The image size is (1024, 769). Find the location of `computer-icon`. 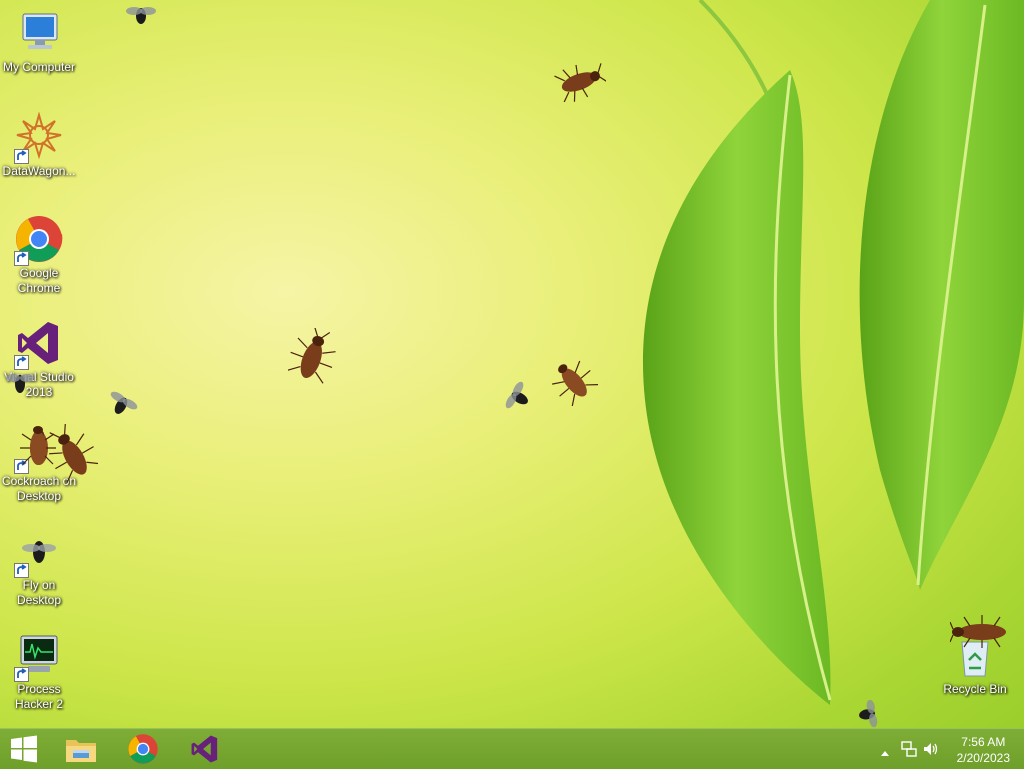

computer-icon is located at coordinates (39, 33).